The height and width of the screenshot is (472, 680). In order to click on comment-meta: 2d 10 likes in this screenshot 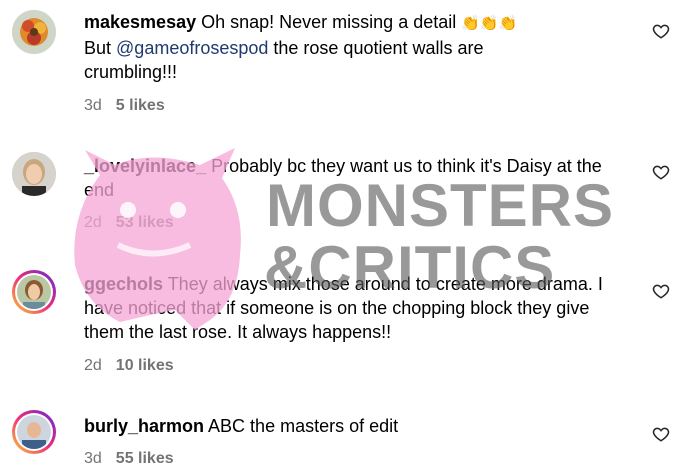, I will do `click(129, 366)`.